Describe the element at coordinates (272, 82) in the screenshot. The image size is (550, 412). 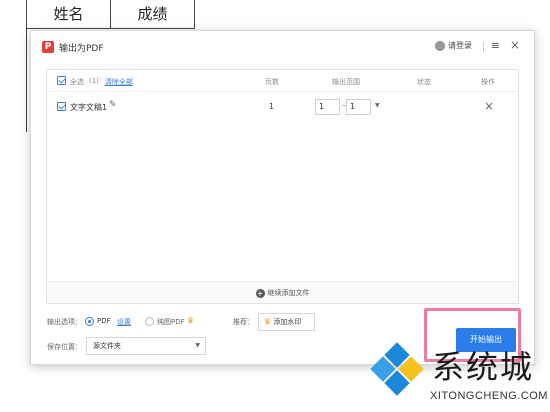
I see `column-header-pages: 页数` at that location.